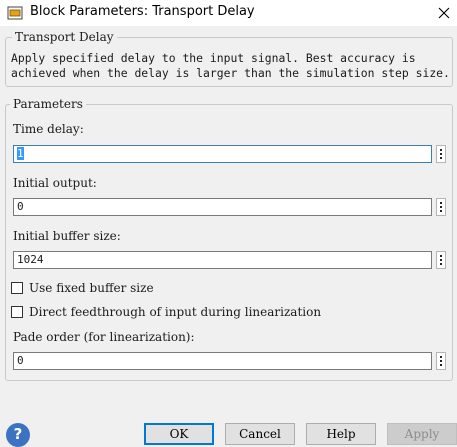  What do you see at coordinates (179, 434) in the screenshot?
I see `ok-button: OK` at bounding box center [179, 434].